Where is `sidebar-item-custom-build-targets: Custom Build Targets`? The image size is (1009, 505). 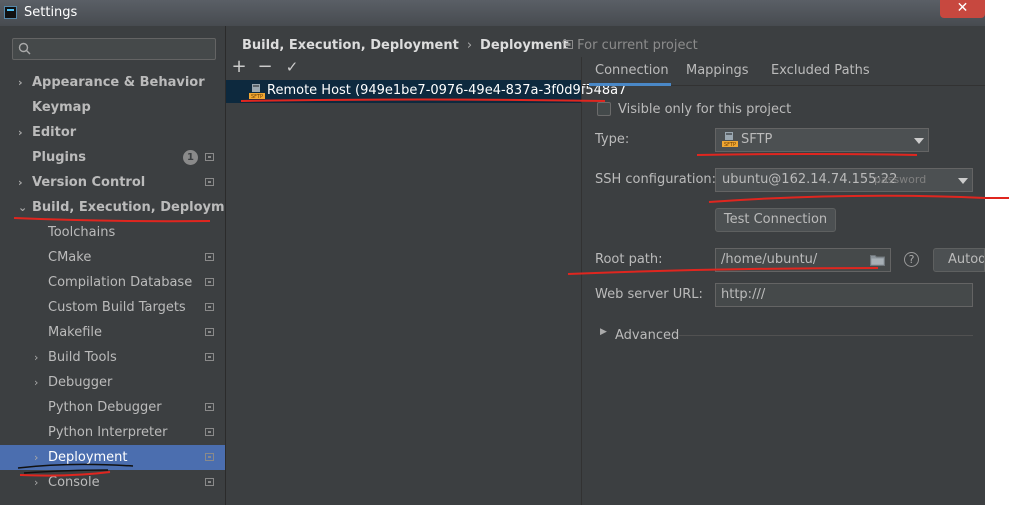
sidebar-item-custom-build-targets: Custom Build Targets is located at coordinates (112, 307).